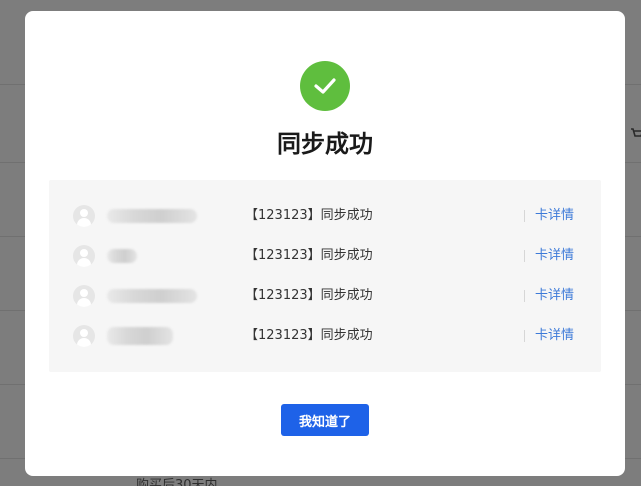 The width and height of the screenshot is (641, 486). What do you see at coordinates (325, 144) in the screenshot?
I see `dialog-title: 同步成功` at bounding box center [325, 144].